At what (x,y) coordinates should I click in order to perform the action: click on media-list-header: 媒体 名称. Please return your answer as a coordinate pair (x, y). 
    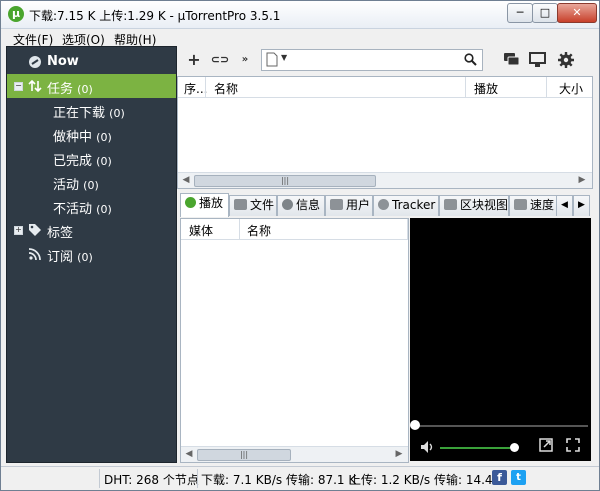
    Looking at the image, I should click on (294, 229).